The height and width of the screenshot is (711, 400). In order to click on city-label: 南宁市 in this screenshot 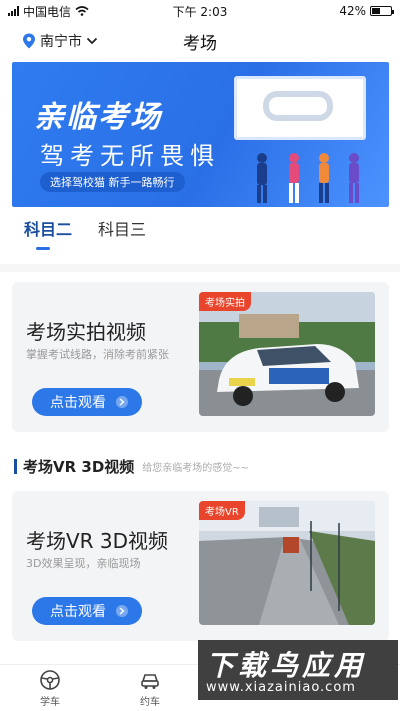, I will do `click(61, 42)`.